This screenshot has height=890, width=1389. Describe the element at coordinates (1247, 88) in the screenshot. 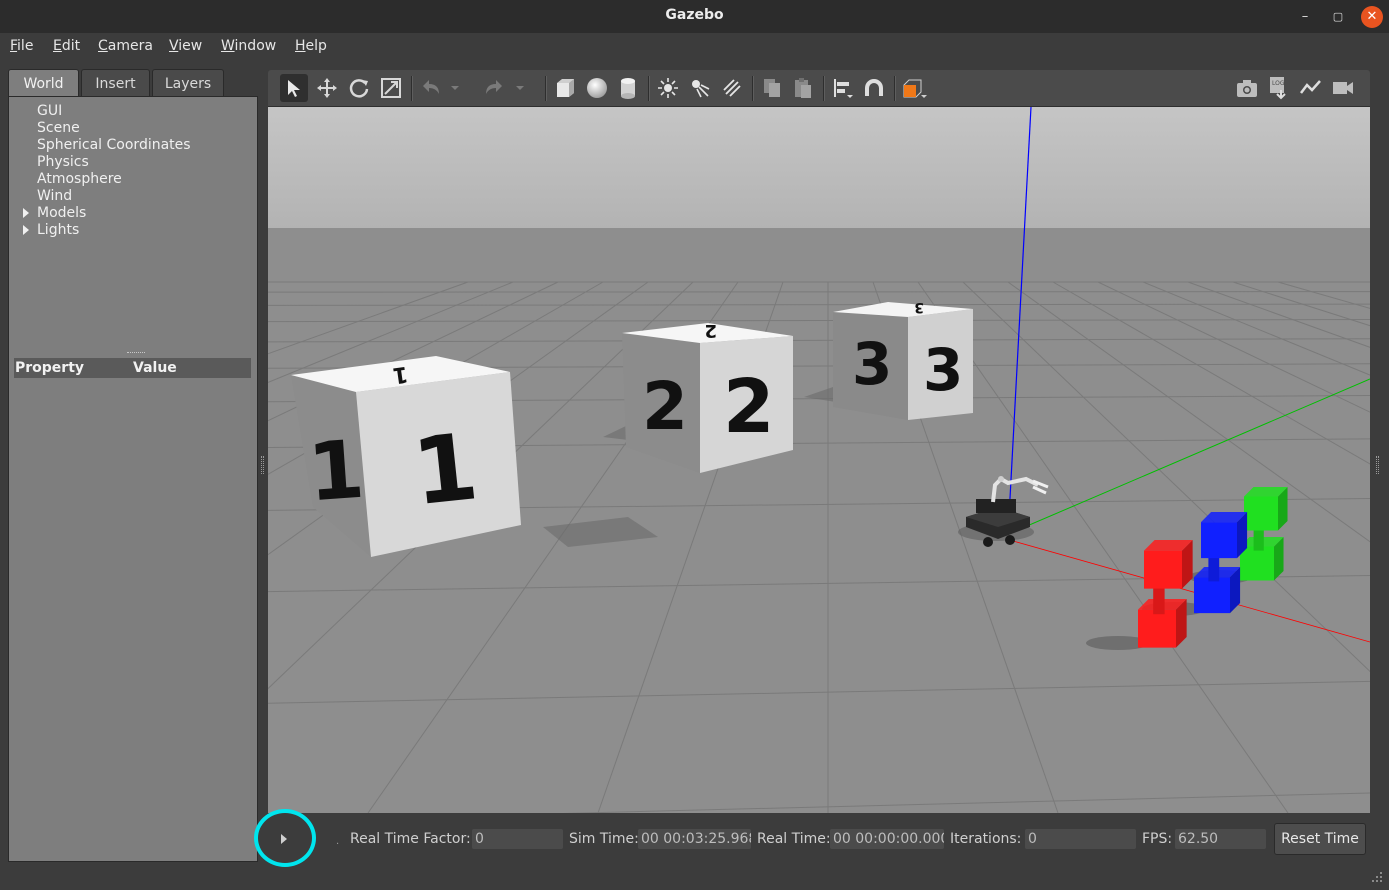

I see `screenshot-icon` at that location.